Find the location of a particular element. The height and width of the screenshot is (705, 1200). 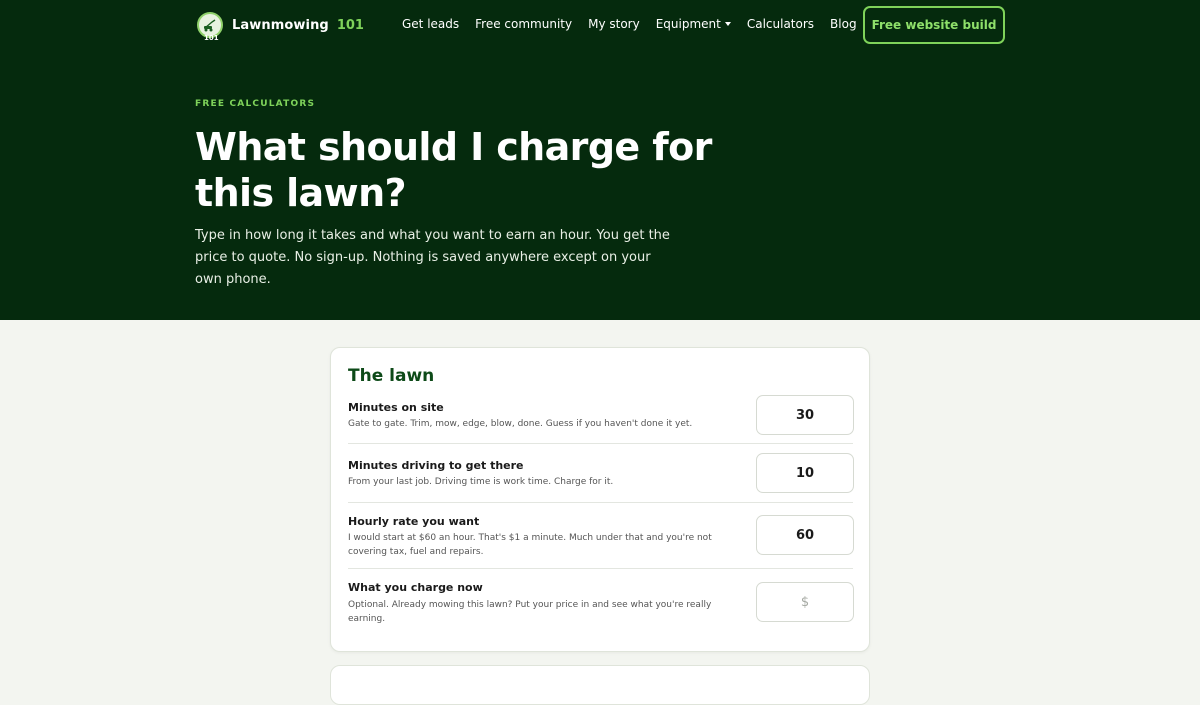

nav-free-community: Free community is located at coordinates (523, 24).